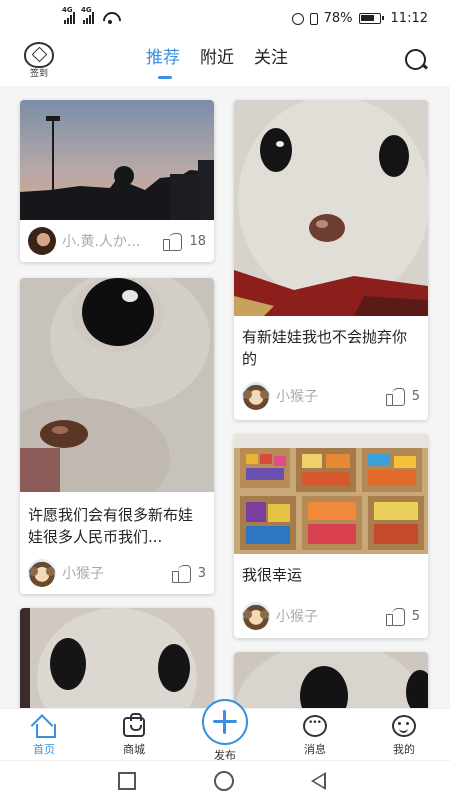  What do you see at coordinates (87, 15) in the screenshot?
I see `signal-icon-2: 4G` at bounding box center [87, 15].